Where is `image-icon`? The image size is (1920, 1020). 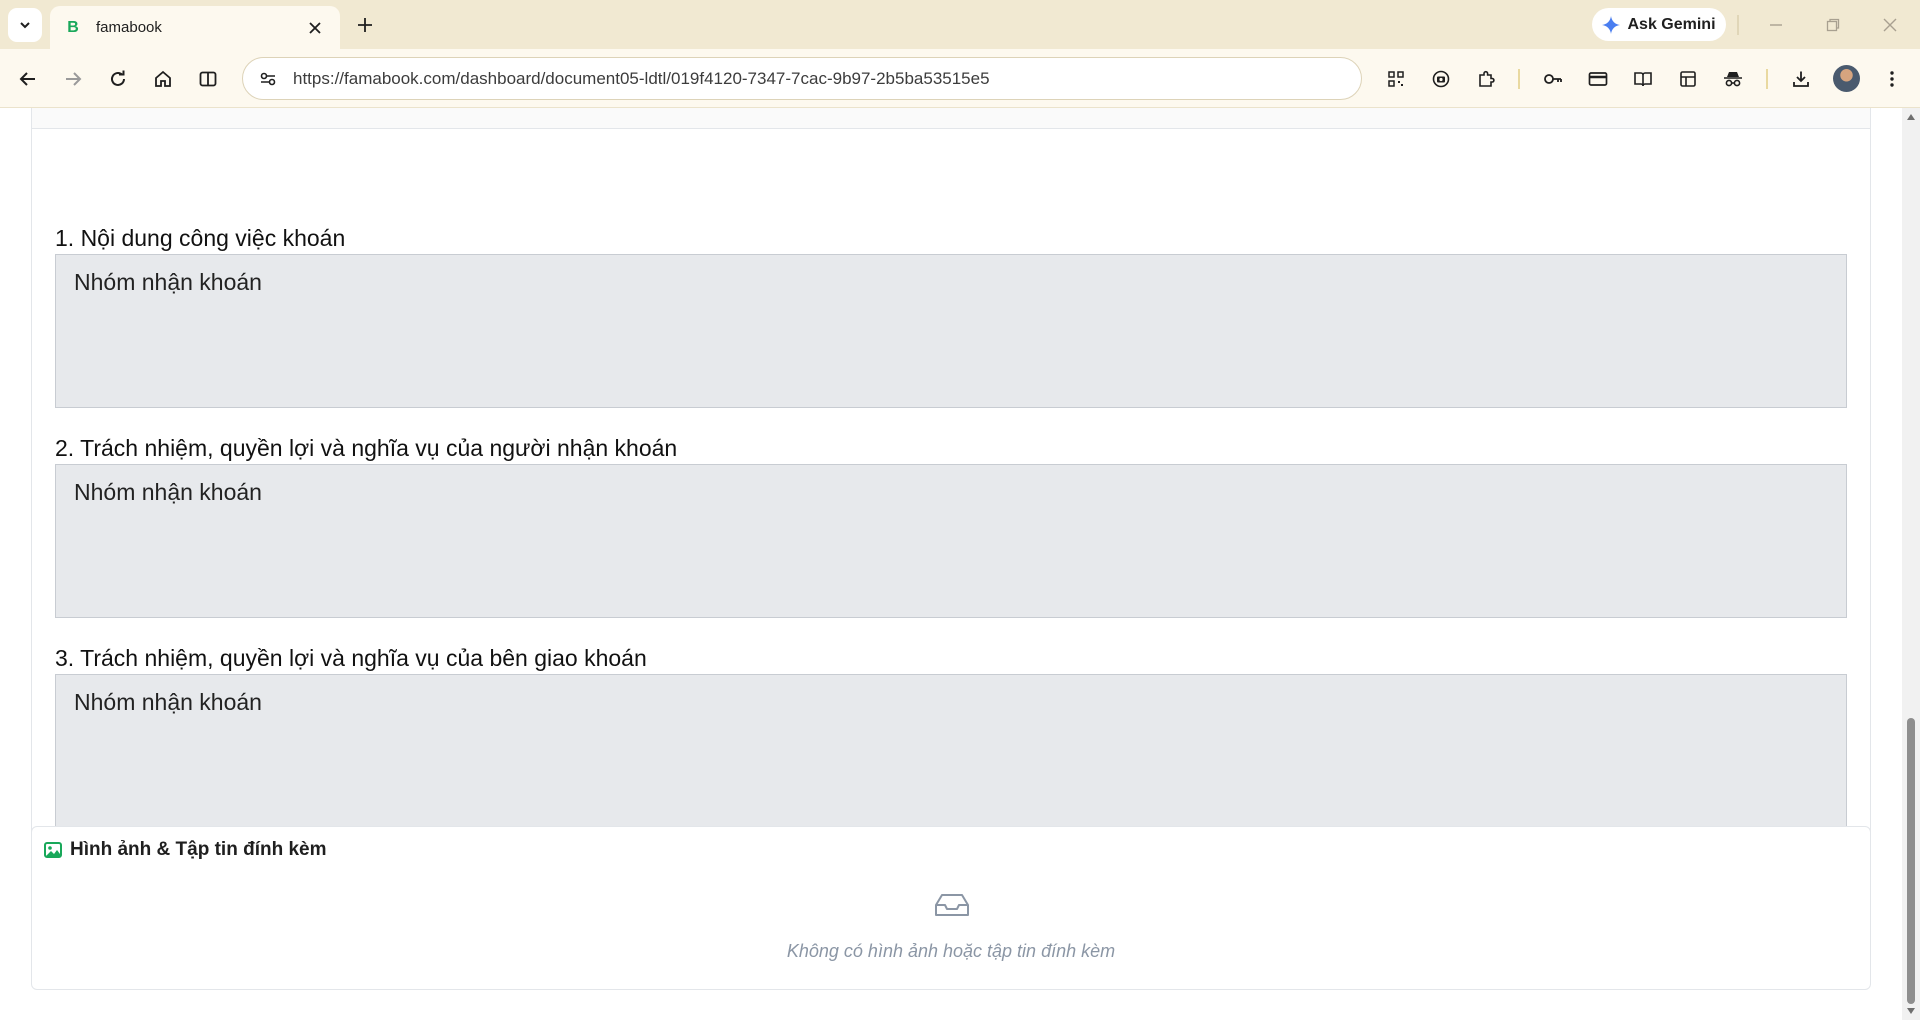
image-icon is located at coordinates (53, 850).